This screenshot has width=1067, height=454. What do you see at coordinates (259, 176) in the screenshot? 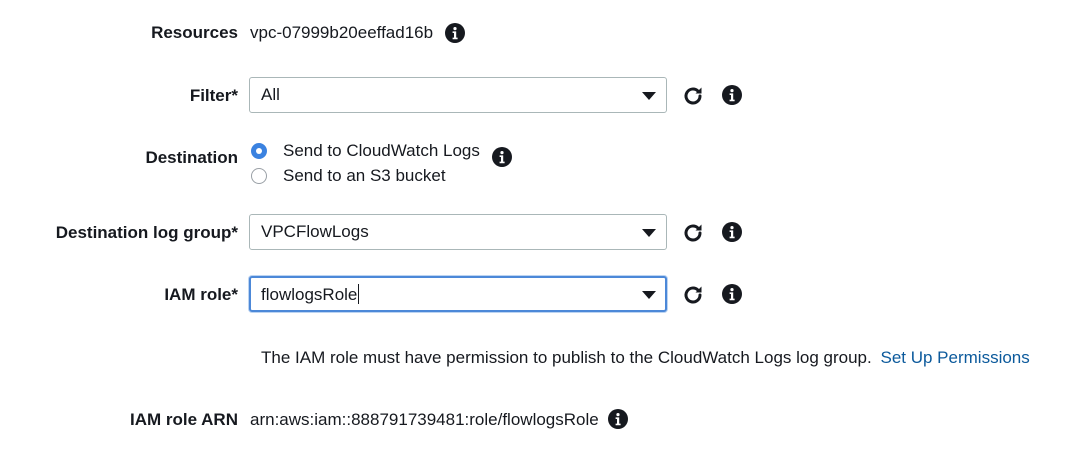
I see `radio-button-unselected` at bounding box center [259, 176].